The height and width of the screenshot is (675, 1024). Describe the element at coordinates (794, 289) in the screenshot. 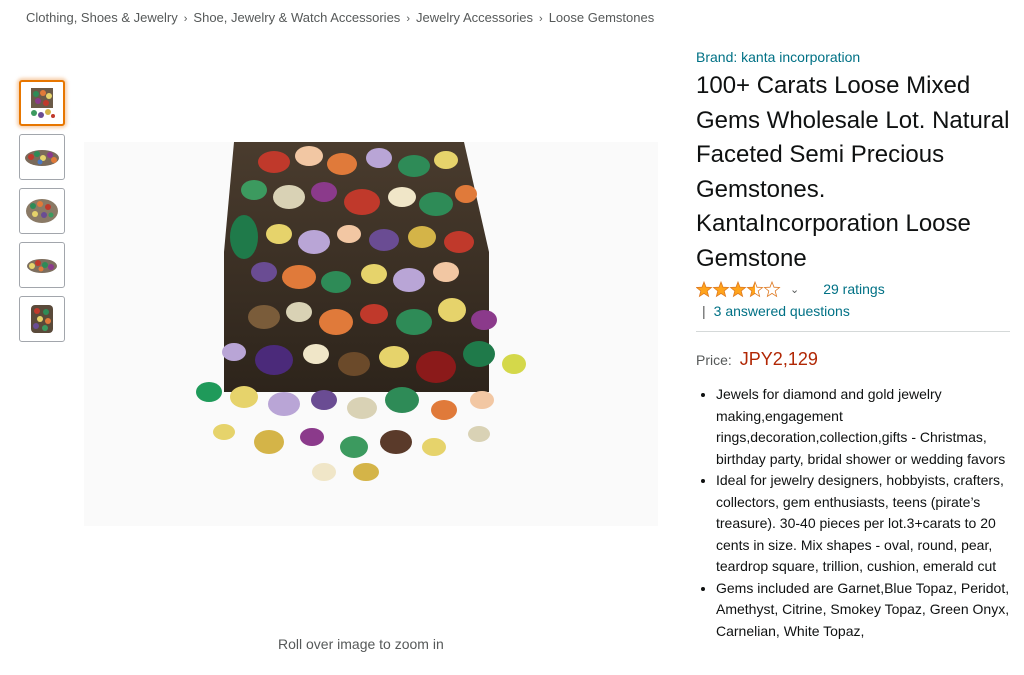

I see `chevron-down-icon: ⌄` at that location.